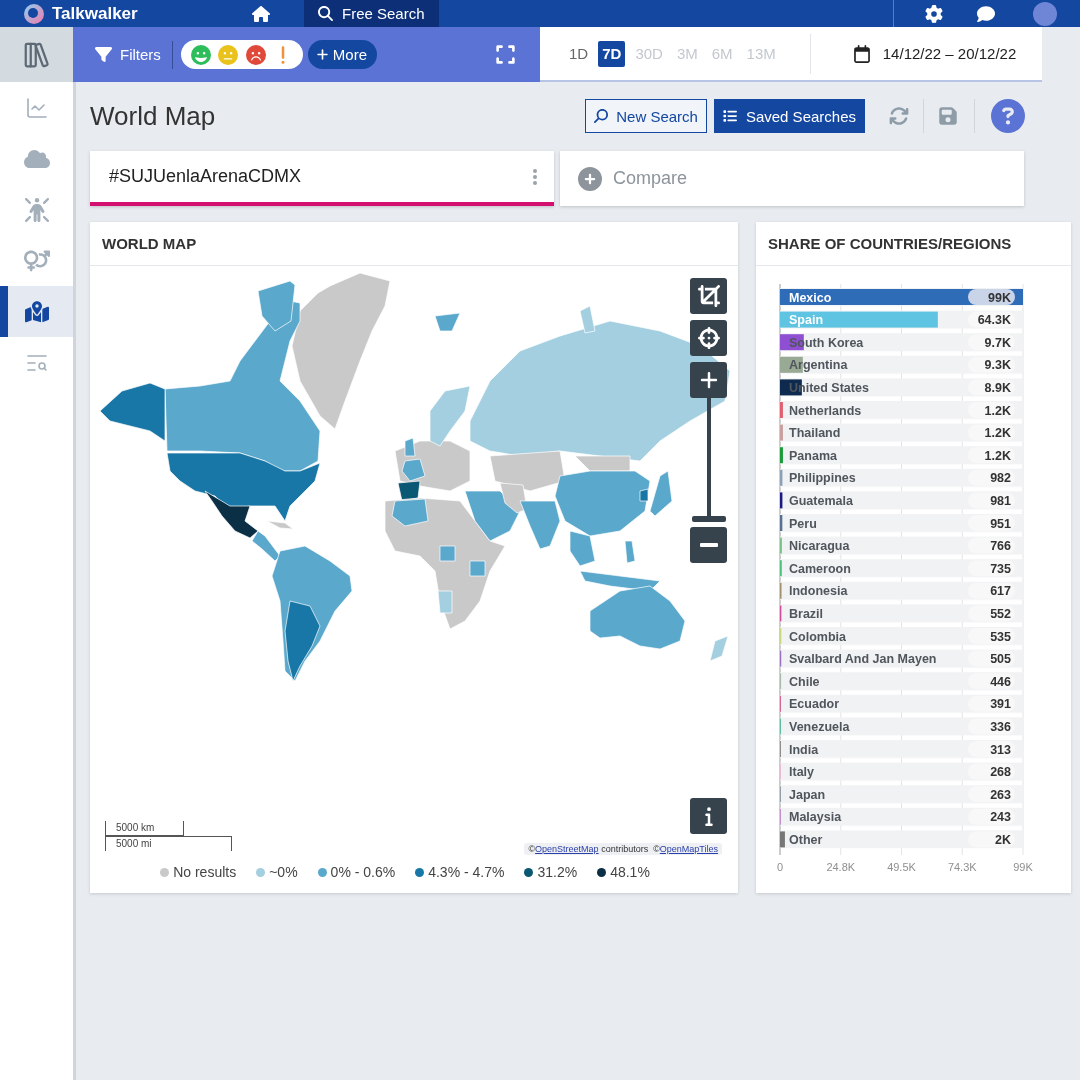 The image size is (1080, 1080). What do you see at coordinates (255, 54) in the screenshot?
I see `sad-face-icon` at bounding box center [255, 54].